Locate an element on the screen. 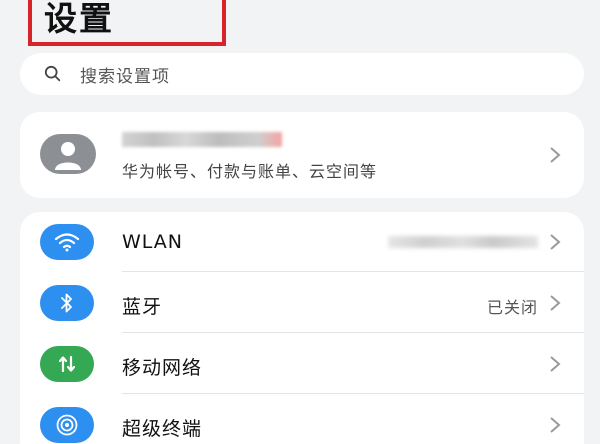 This screenshot has width=600, height=444. mobile-network-icon is located at coordinates (67, 364).